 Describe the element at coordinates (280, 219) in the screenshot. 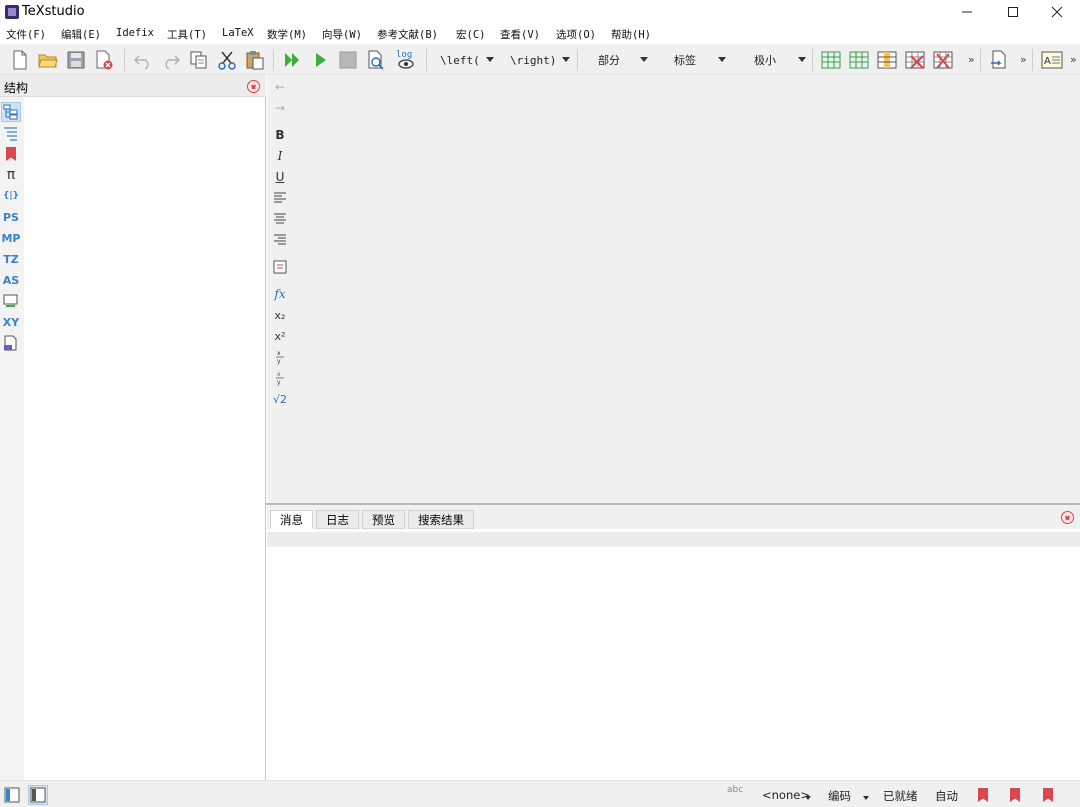

I see `align-center-button` at that location.